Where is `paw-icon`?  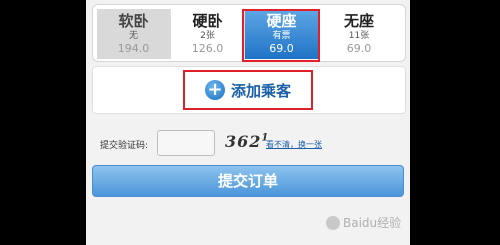 paw-icon is located at coordinates (333, 222).